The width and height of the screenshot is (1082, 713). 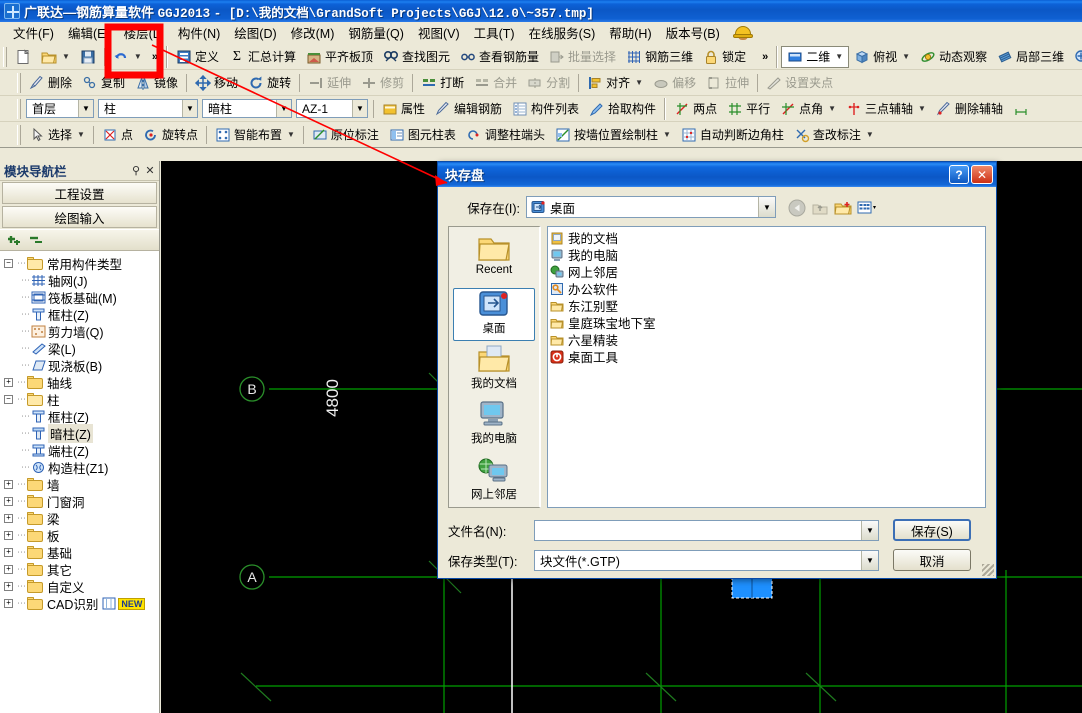 I want to click on helmet-icon, so click(x=742, y=33).